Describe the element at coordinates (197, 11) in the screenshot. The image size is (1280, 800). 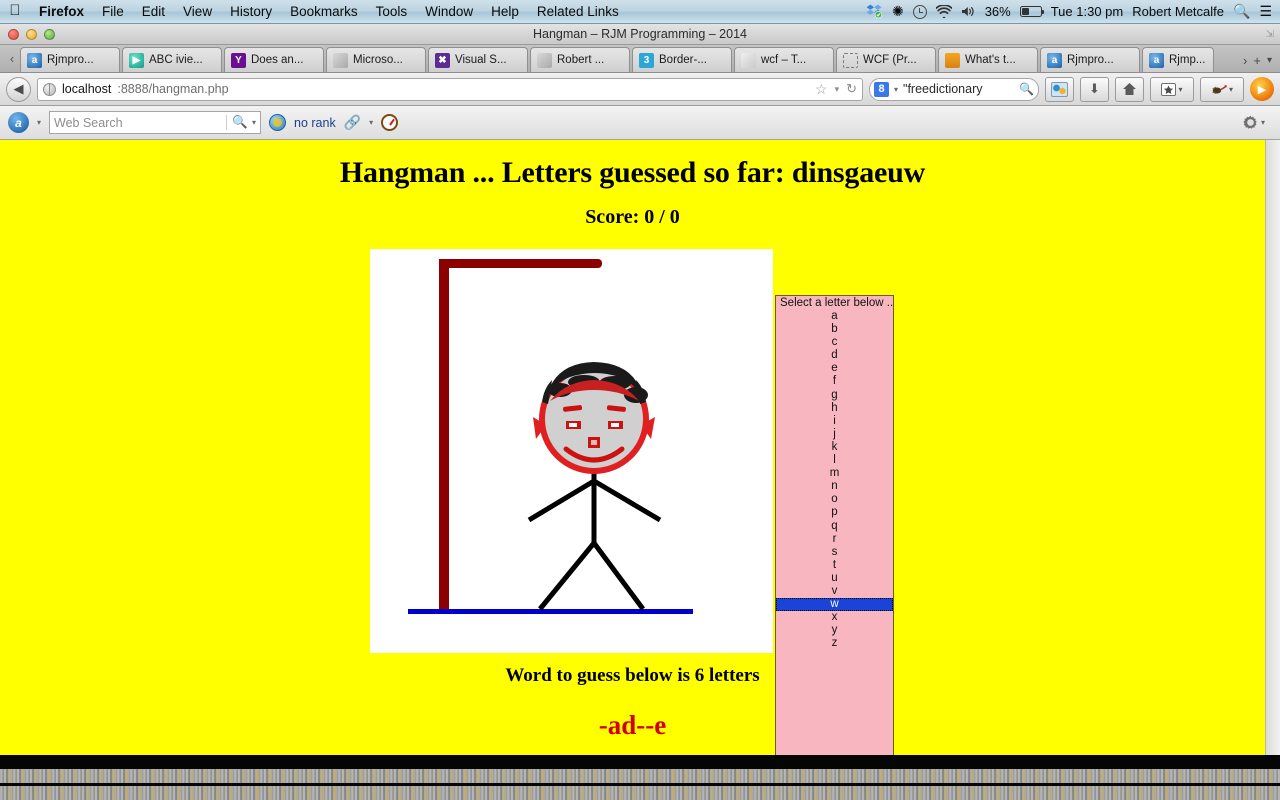
I see `menubar-item-view: View` at that location.